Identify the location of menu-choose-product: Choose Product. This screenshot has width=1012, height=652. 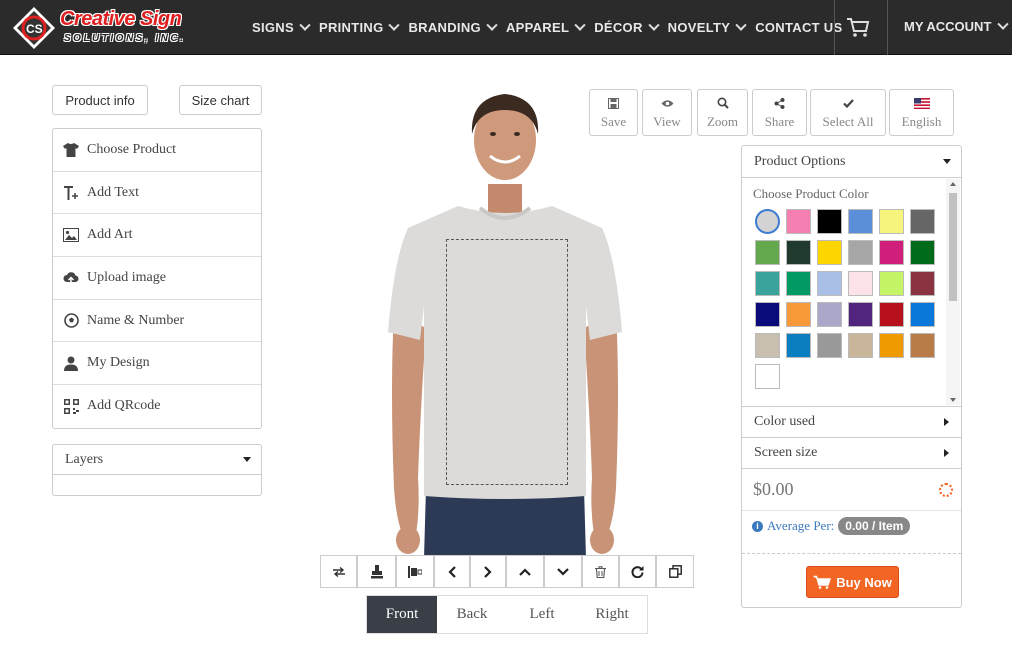
(157, 150).